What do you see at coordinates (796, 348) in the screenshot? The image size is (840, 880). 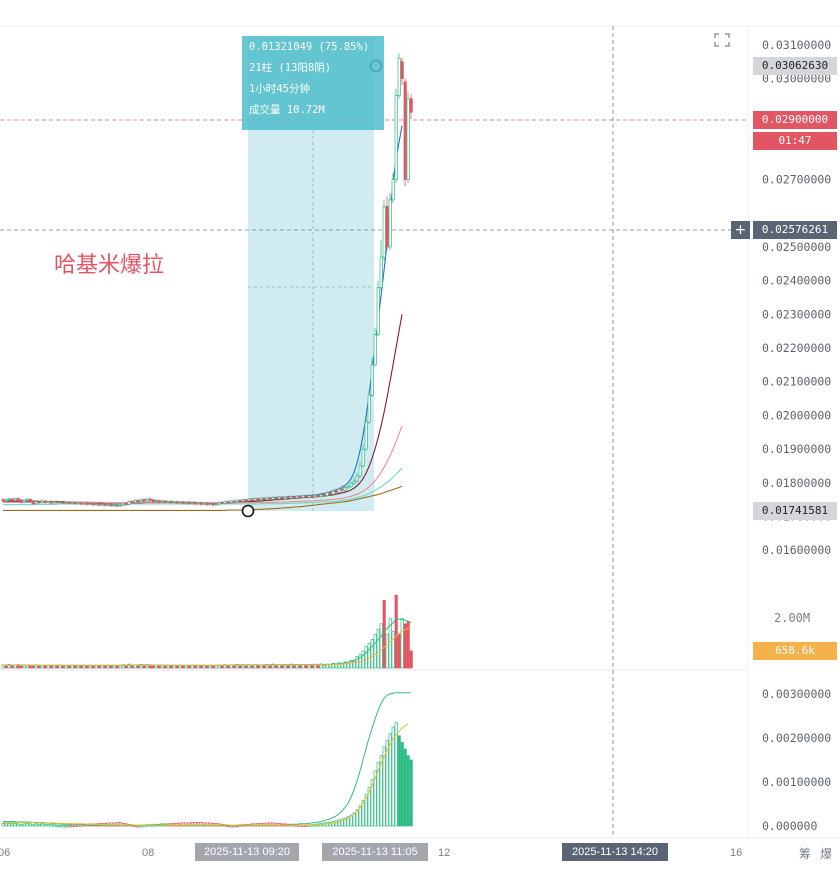 I see `price-tick-label: 0.02200000` at bounding box center [796, 348].